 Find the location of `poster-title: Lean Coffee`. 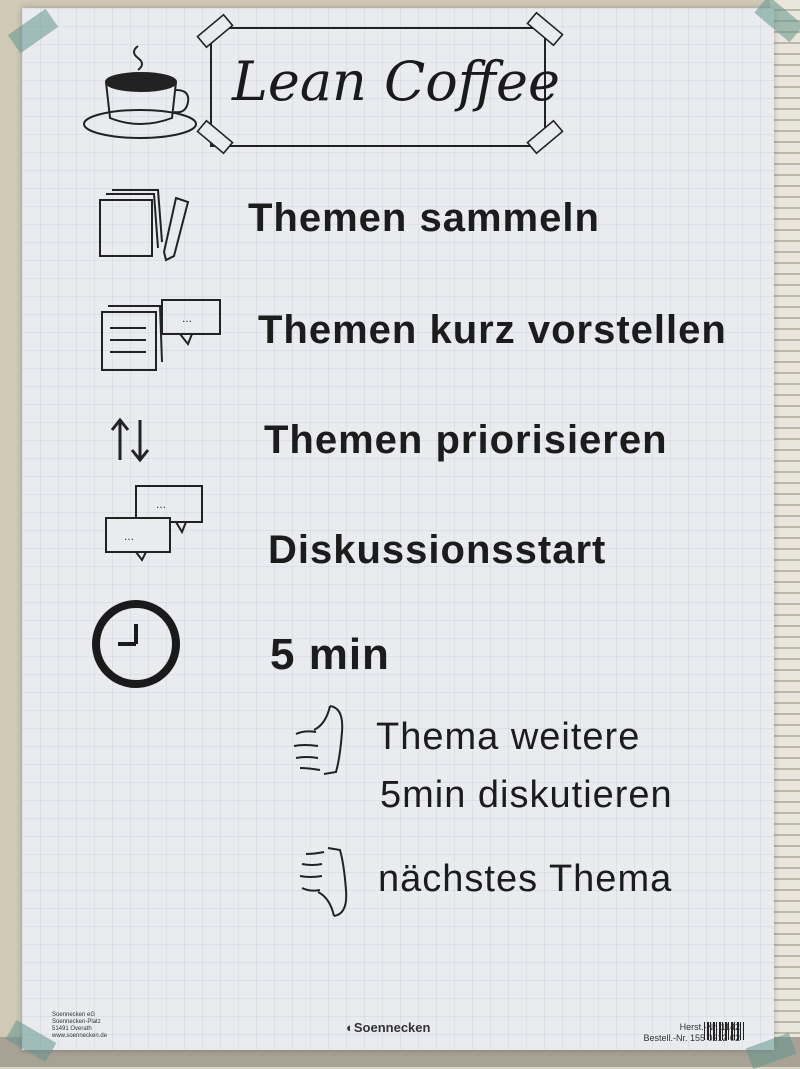

poster-title: Lean Coffee is located at coordinates (396, 81).